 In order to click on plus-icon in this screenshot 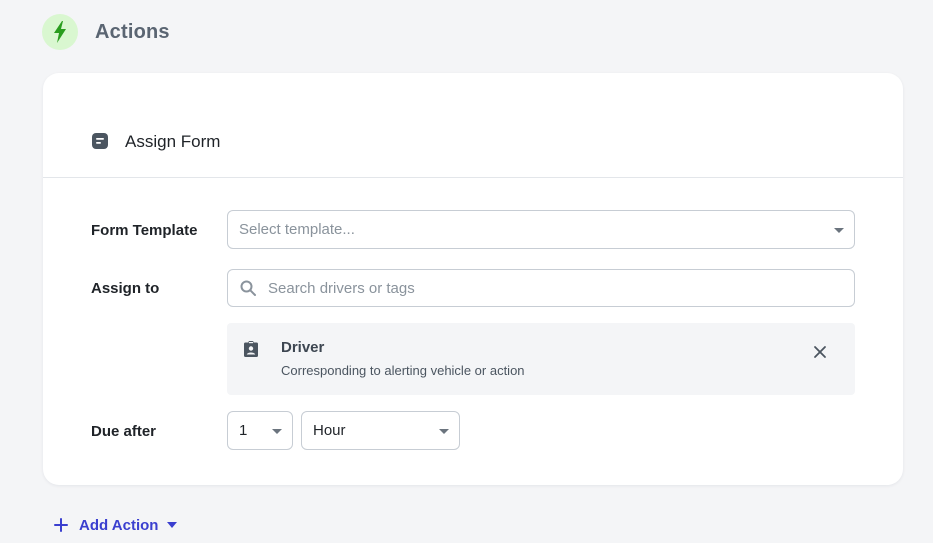, I will do `click(61, 525)`.